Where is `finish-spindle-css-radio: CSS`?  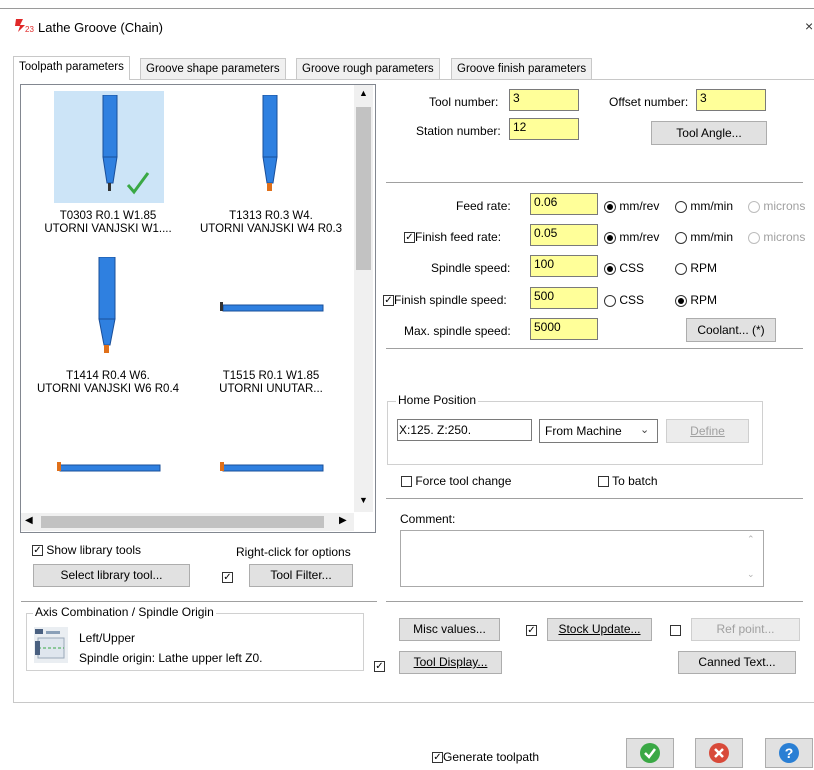
finish-spindle-css-radio: CSS is located at coordinates (624, 300).